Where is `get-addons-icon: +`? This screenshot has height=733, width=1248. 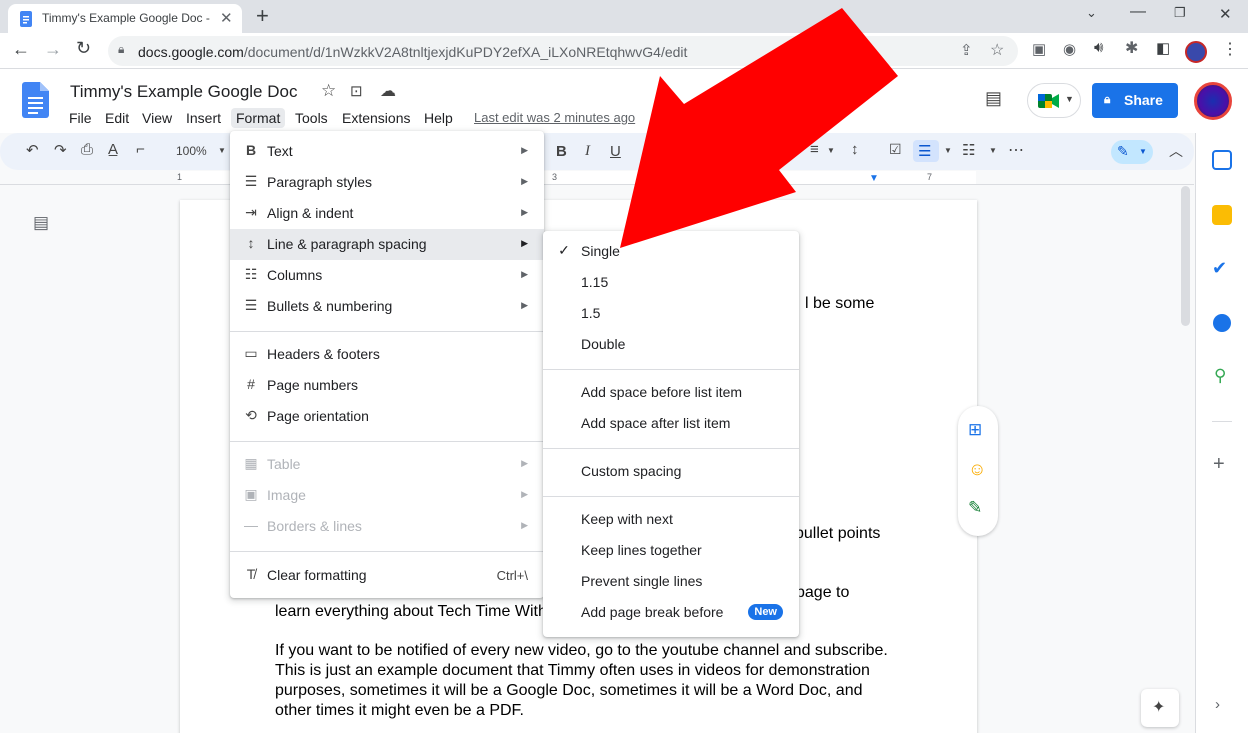 get-addons-icon: + is located at coordinates (1219, 464).